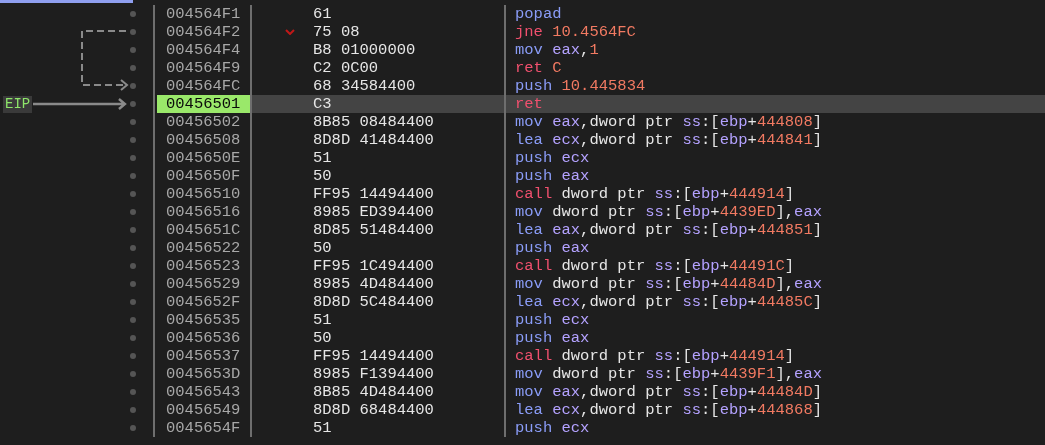 The image size is (1045, 445). What do you see at coordinates (203, 50) in the screenshot?
I see `address-text: 004564F4` at bounding box center [203, 50].